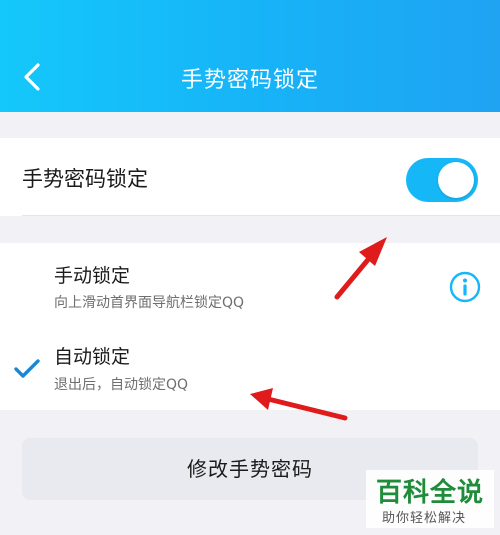 This screenshot has height=535, width=500. I want to click on watermark-logo: 百科全说 助你轻松解决, so click(430, 499).